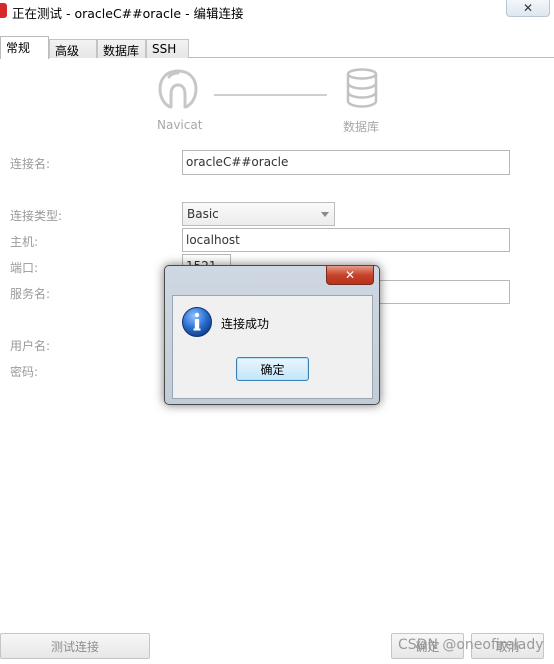  I want to click on title-bar: 正在测试 - oracleC##oracle - 编辑连接 ✕, so click(277, 11).